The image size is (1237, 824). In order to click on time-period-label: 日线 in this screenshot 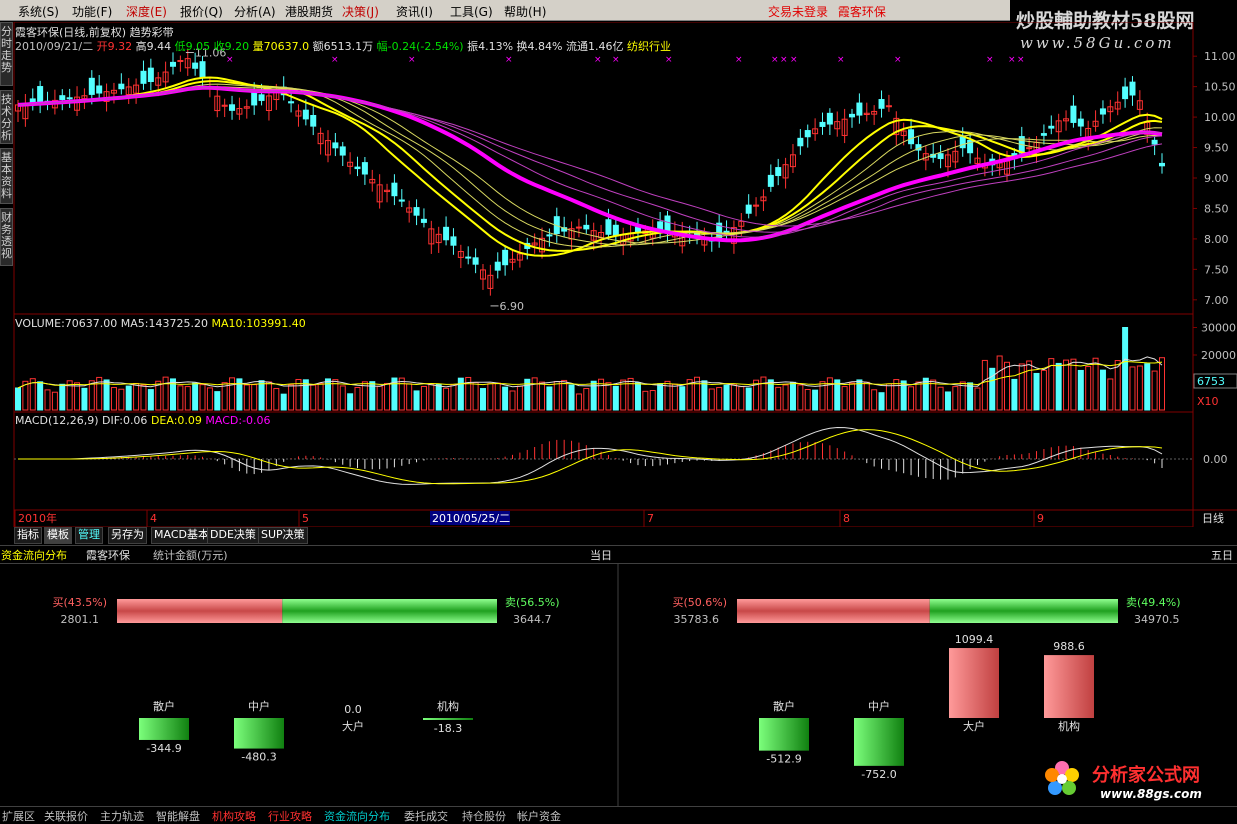, I will do `click(1213, 518)`.